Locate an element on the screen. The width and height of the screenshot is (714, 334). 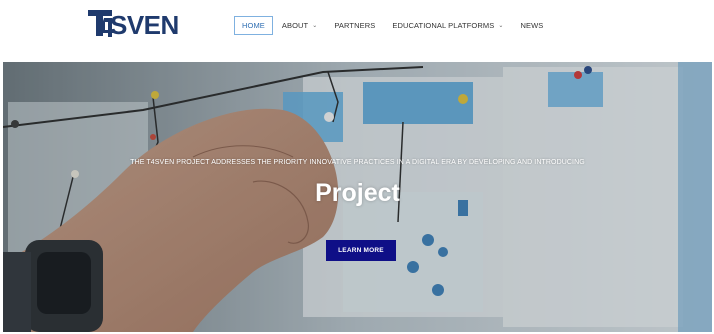
logo-text: SVEN is located at coordinates (144, 25).